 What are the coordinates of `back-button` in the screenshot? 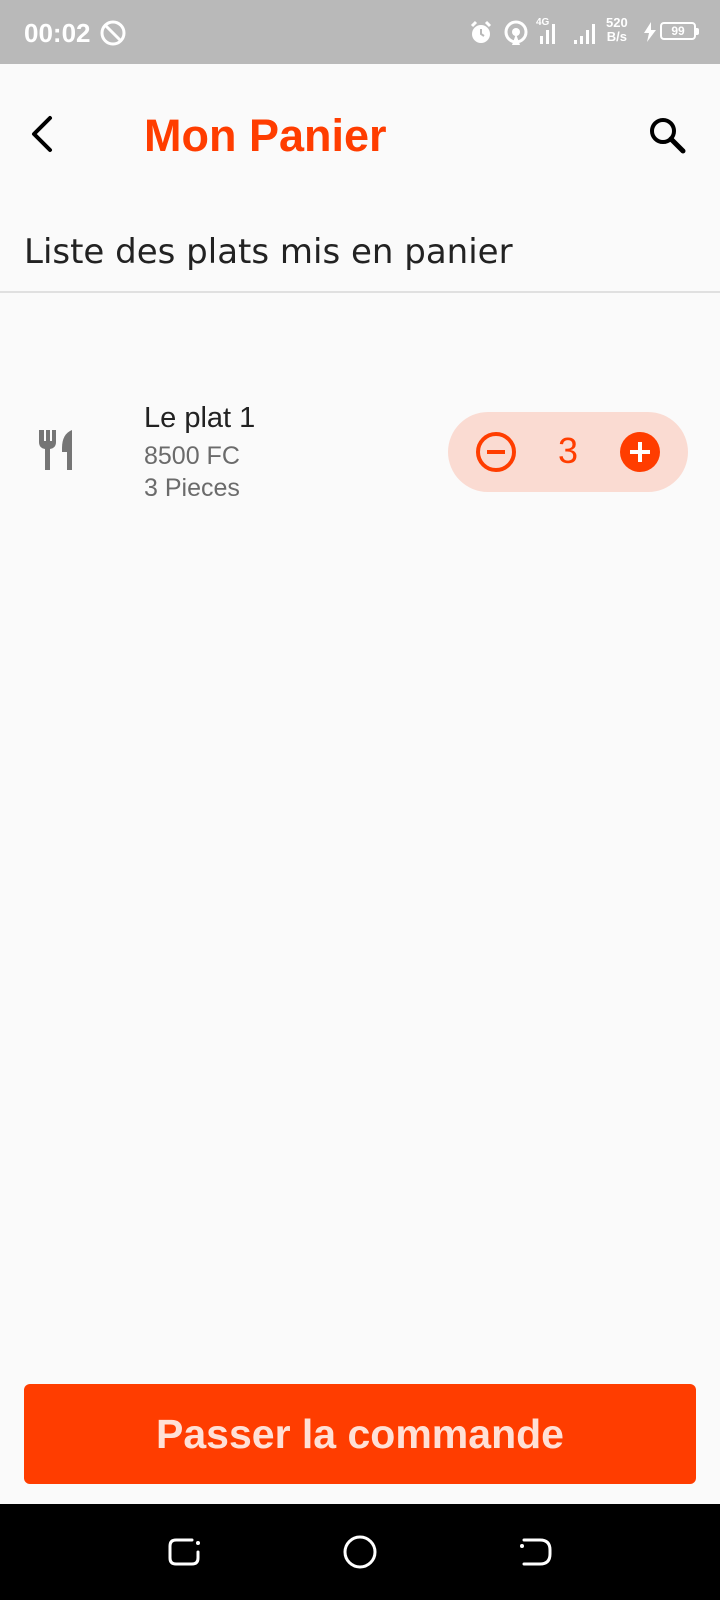 It's located at (44, 134).